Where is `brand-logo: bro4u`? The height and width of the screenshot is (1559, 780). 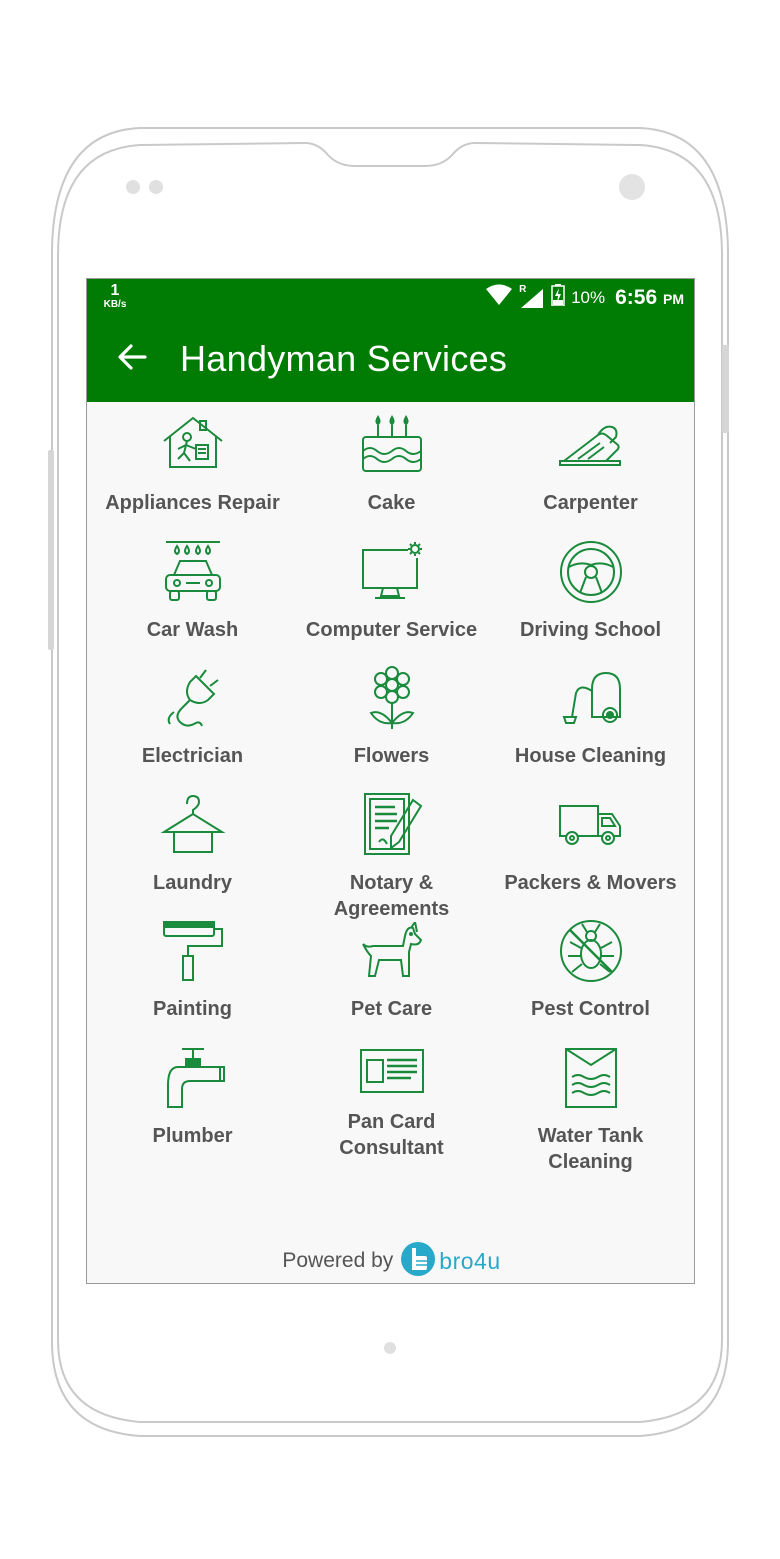
brand-logo: bro4u is located at coordinates (451, 1261).